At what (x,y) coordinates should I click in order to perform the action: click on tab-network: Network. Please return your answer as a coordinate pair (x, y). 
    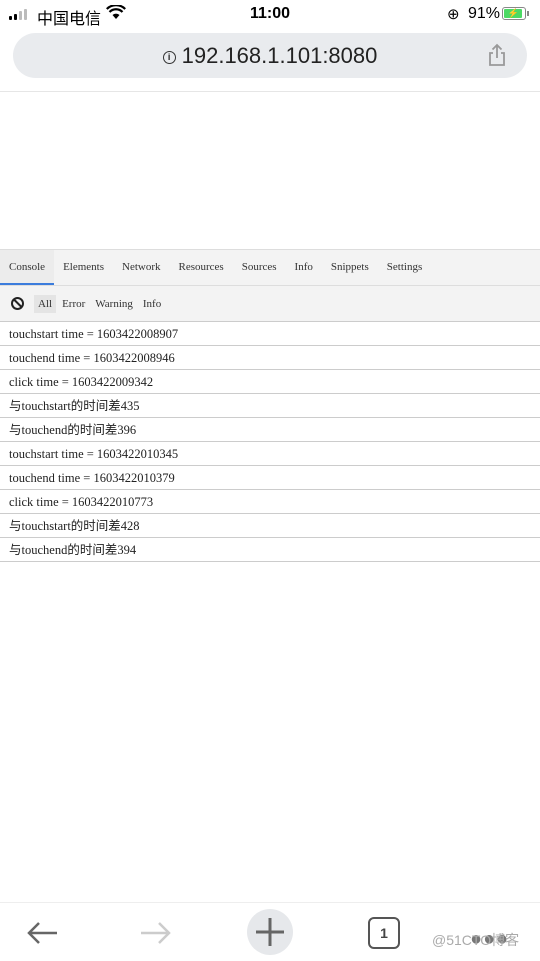
    Looking at the image, I should click on (141, 267).